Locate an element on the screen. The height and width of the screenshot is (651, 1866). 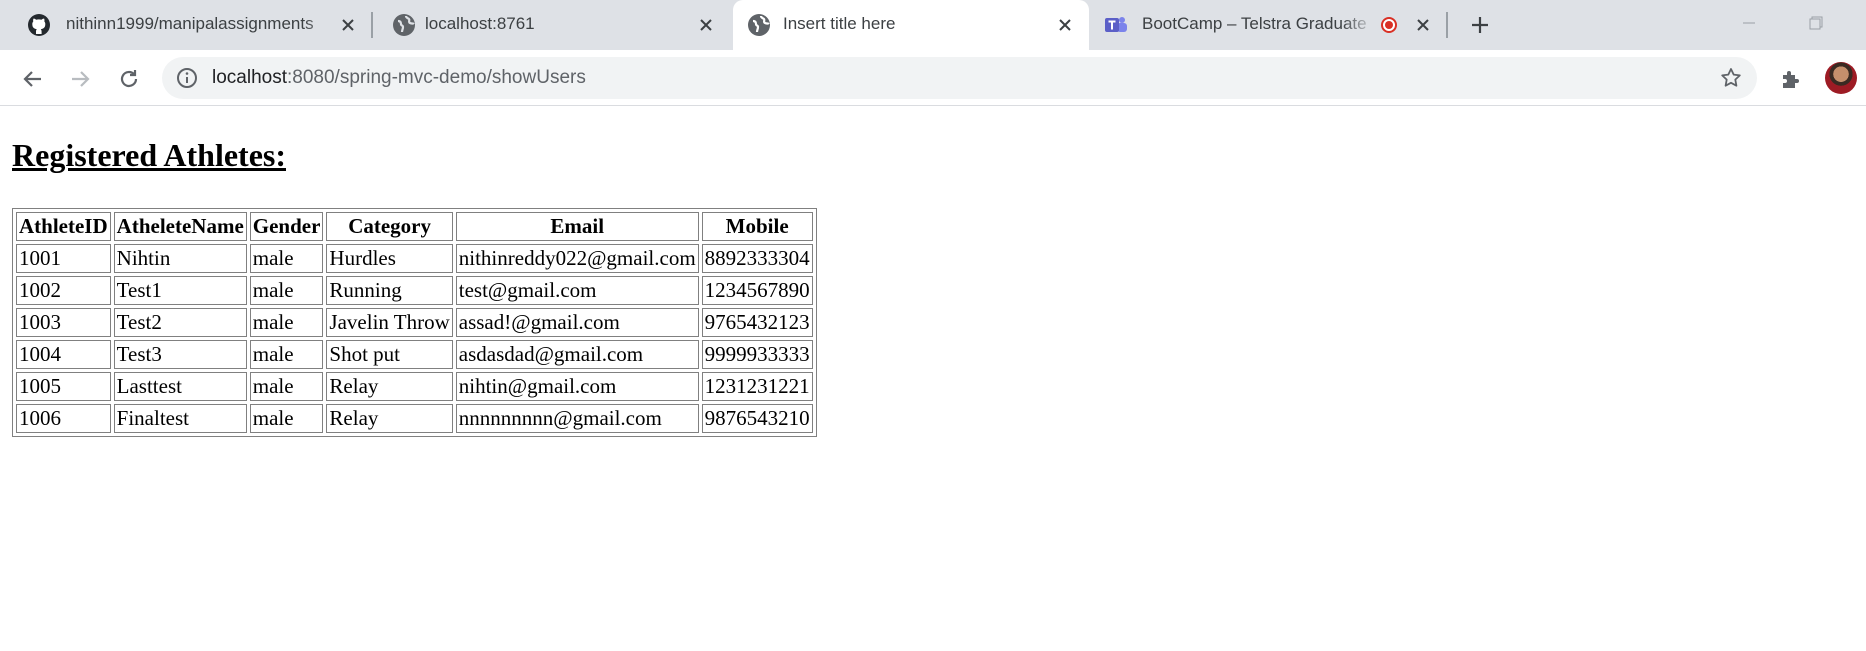
page-title: Registered Athletes: is located at coordinates (149, 155).